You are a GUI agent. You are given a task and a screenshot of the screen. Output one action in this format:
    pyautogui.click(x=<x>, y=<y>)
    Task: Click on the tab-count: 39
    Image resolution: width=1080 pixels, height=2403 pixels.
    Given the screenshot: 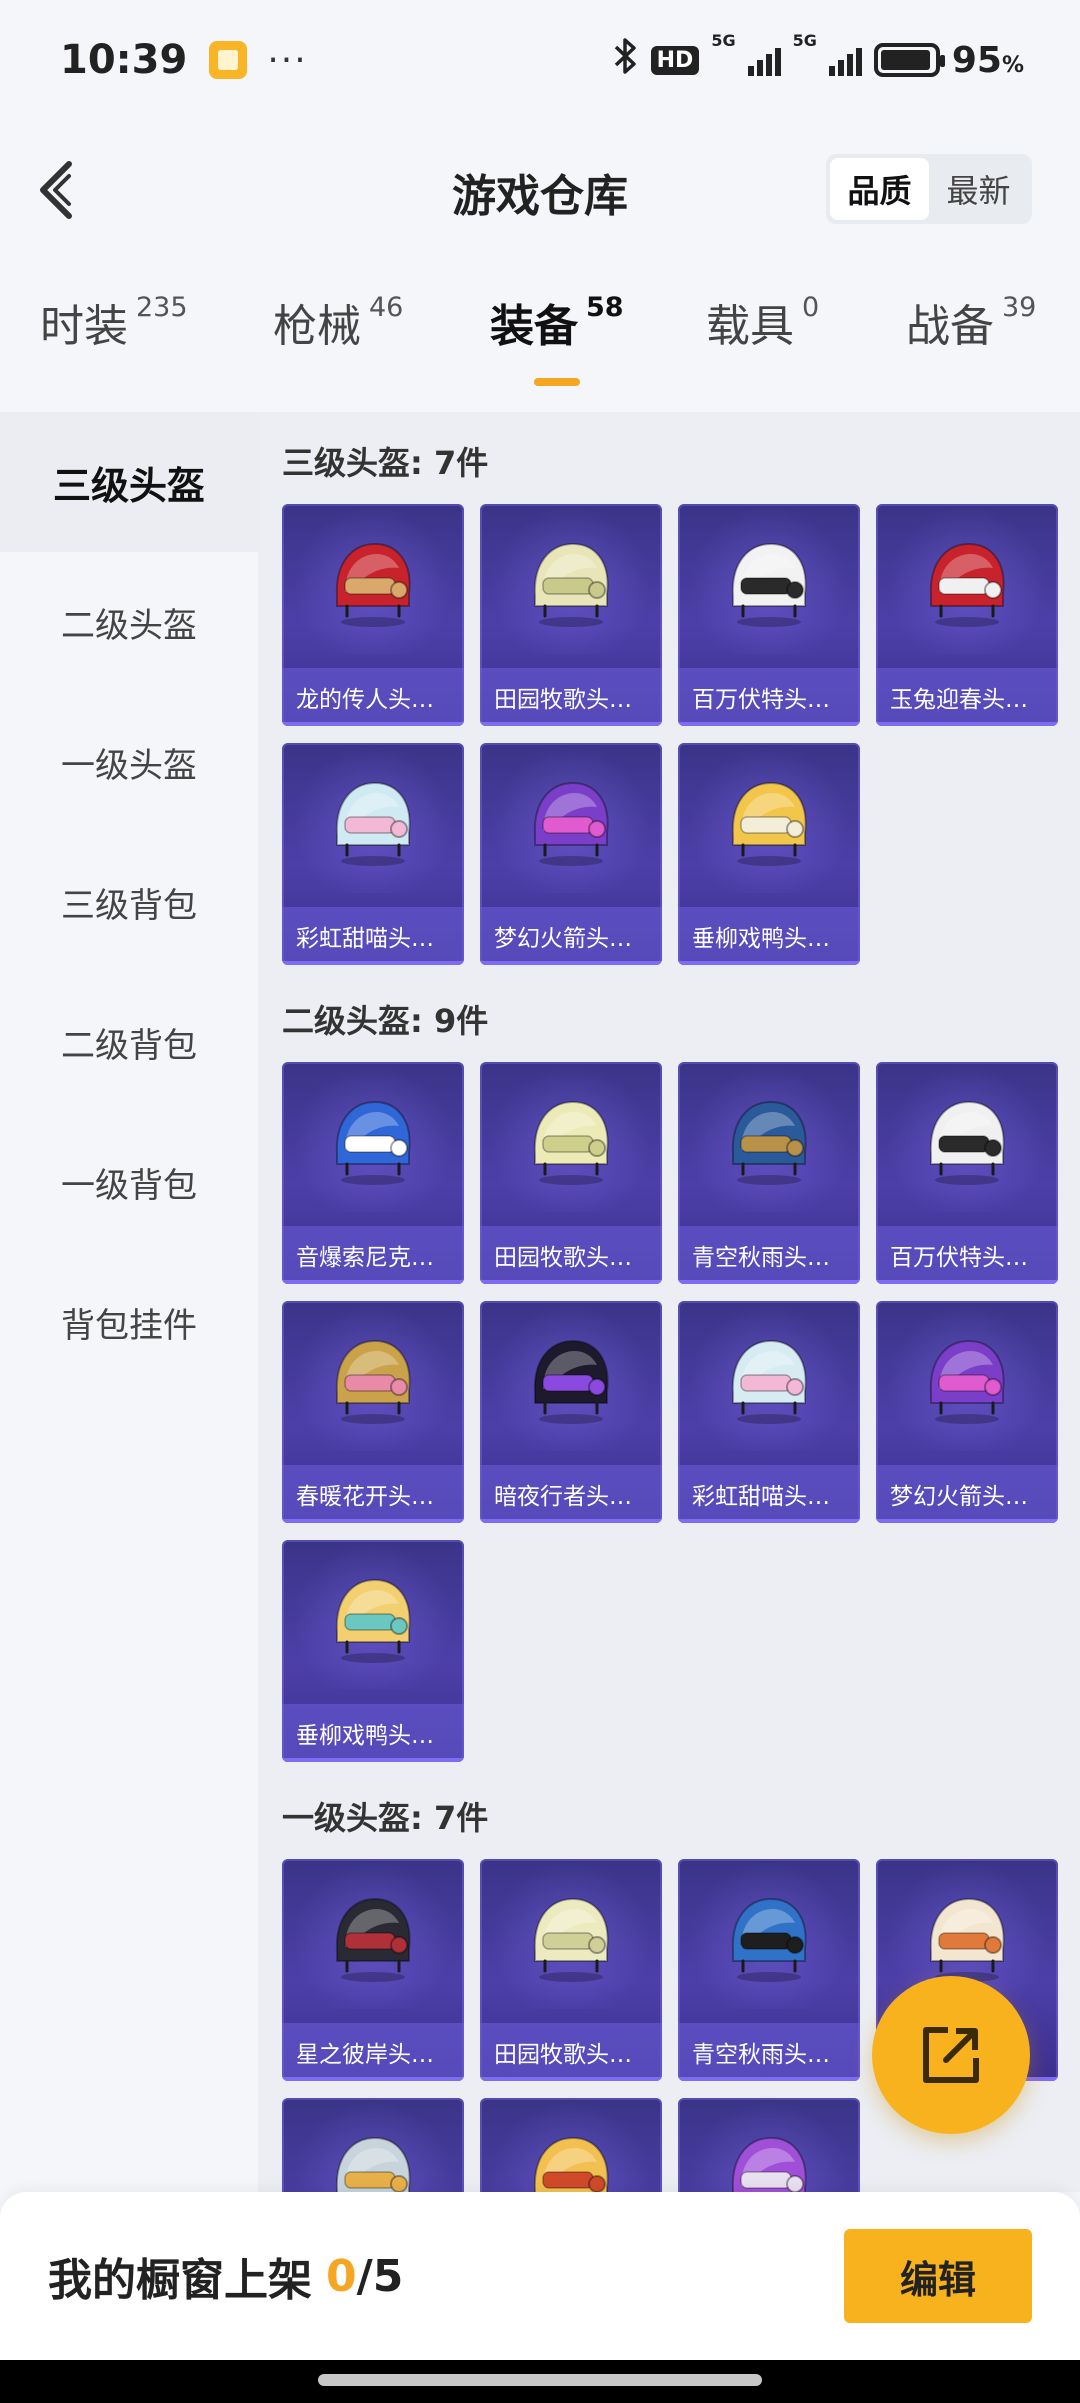 What is the action you would take?
    pyautogui.click(x=1019, y=307)
    